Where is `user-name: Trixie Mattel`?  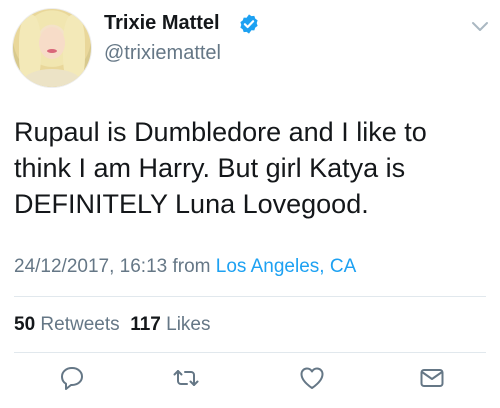
user-name: Trixie Mattel is located at coordinates (162, 23).